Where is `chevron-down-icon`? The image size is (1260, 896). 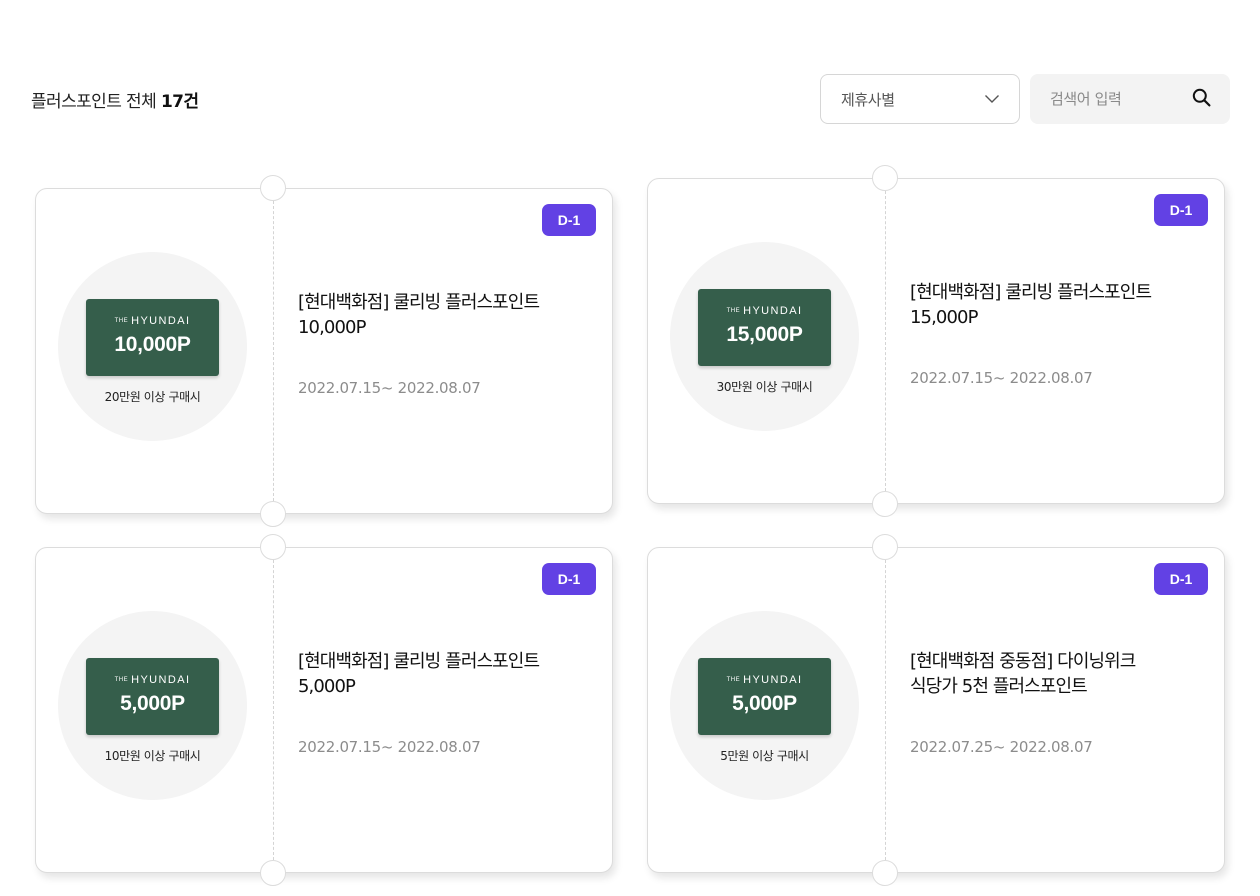 chevron-down-icon is located at coordinates (992, 99).